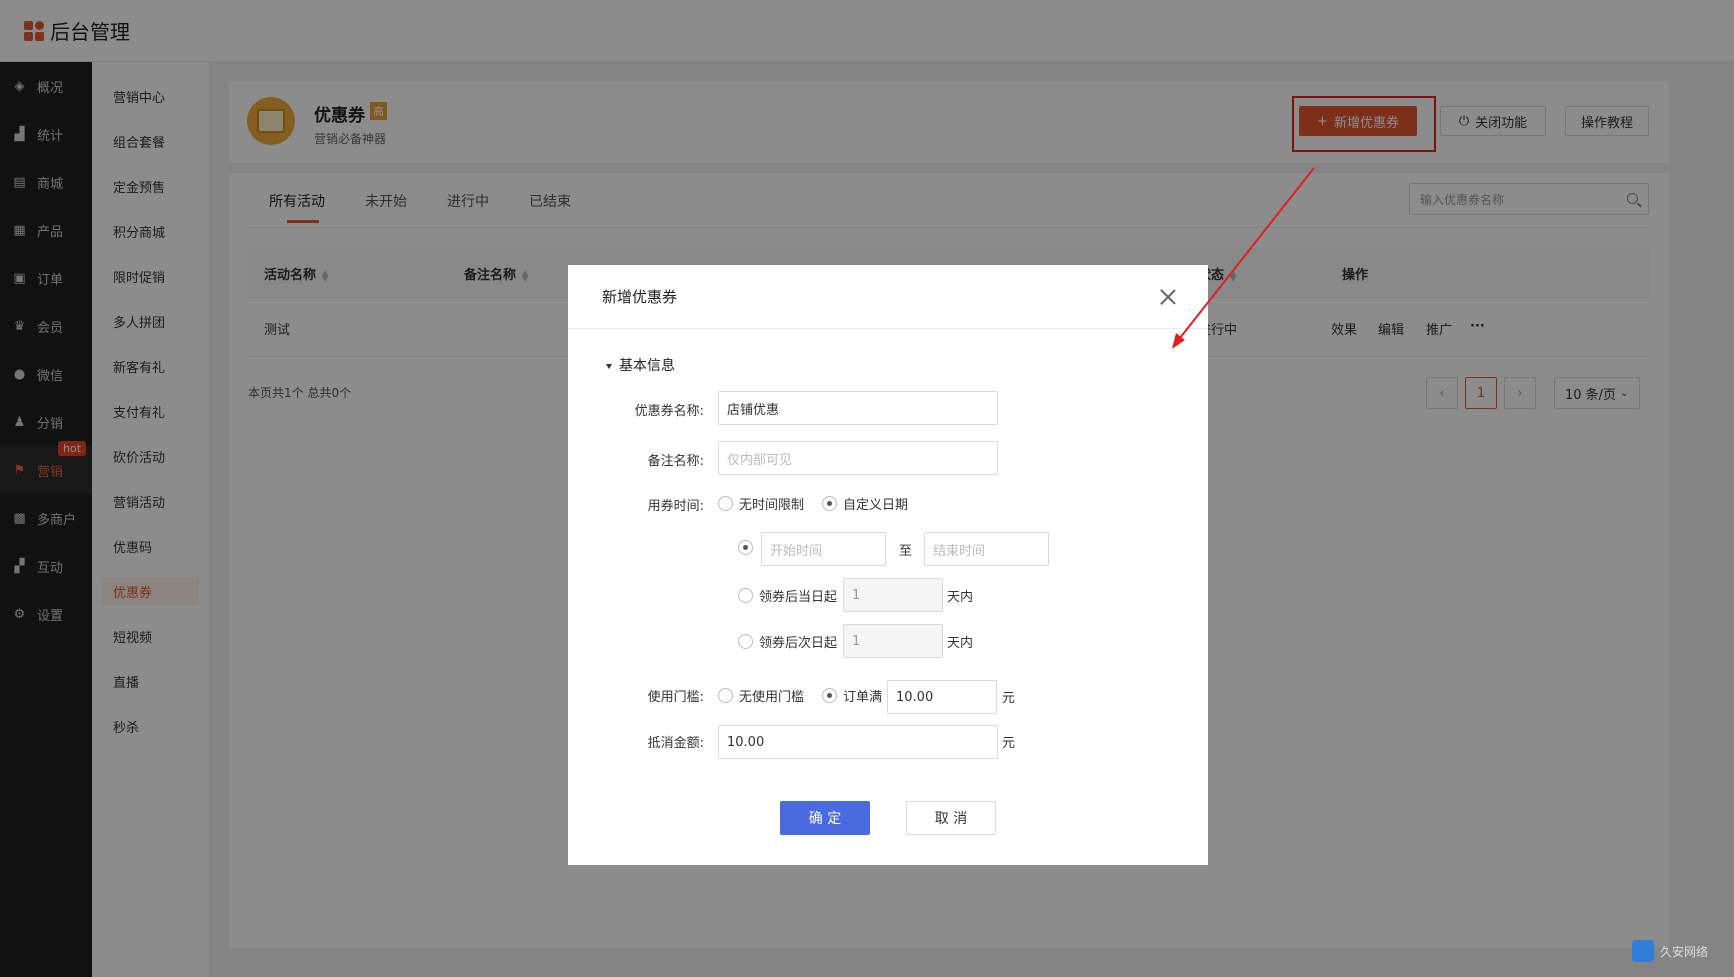  Describe the element at coordinates (787, 595) in the screenshot. I see `radio-same-day: 领券后当日起` at that location.